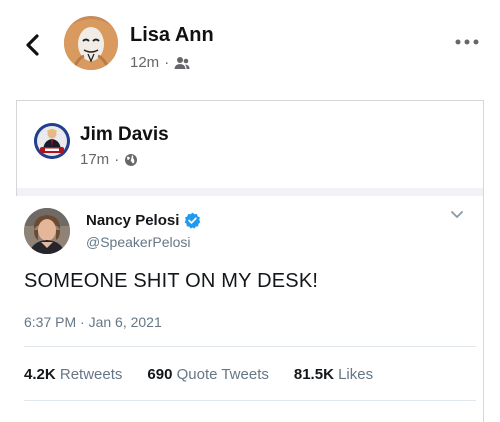 The height and width of the screenshot is (422, 500). Describe the element at coordinates (356, 374) in the screenshot. I see `likes-label: Likes` at that location.